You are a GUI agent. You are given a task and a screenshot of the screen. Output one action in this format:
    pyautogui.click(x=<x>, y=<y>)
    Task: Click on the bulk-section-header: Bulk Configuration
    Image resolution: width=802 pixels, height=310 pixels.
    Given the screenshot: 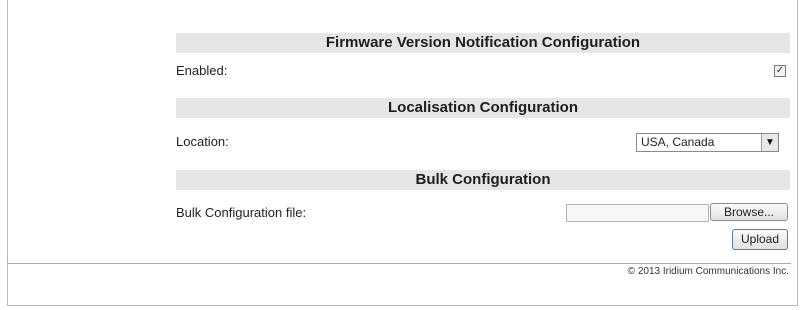 What is the action you would take?
    pyautogui.click(x=483, y=180)
    